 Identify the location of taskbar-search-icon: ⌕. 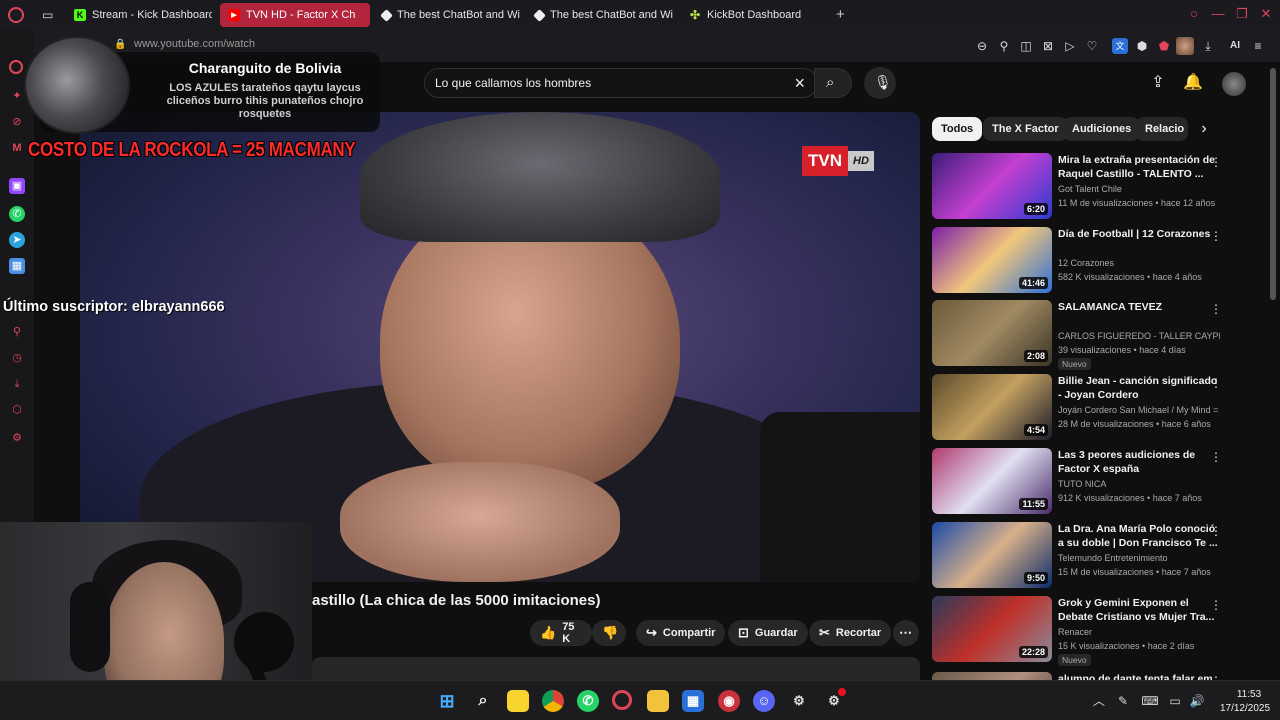
(483, 701).